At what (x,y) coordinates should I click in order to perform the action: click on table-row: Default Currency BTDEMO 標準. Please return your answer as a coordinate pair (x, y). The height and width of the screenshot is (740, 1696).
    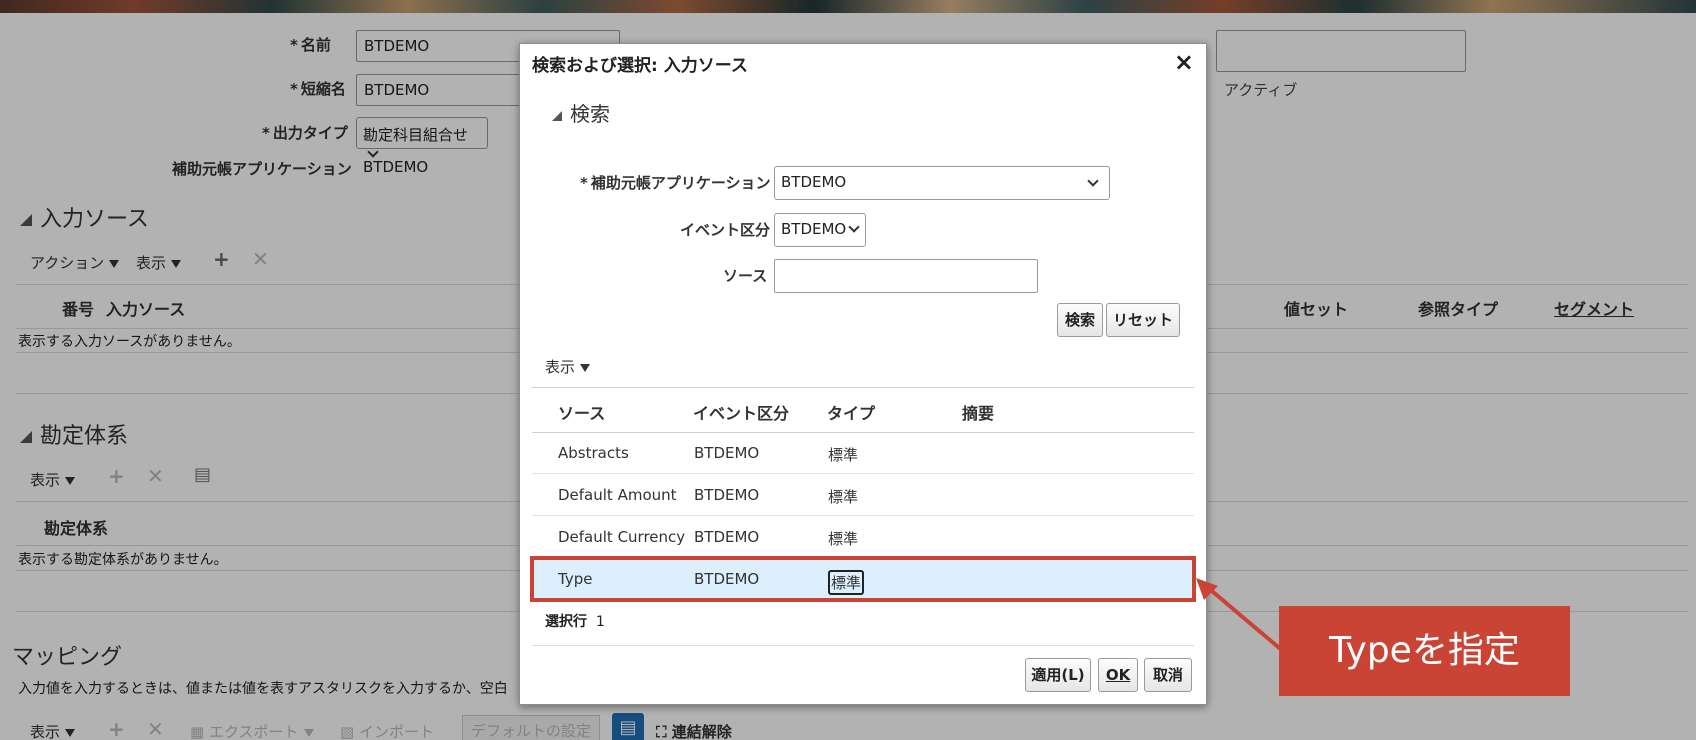
    Looking at the image, I should click on (863, 537).